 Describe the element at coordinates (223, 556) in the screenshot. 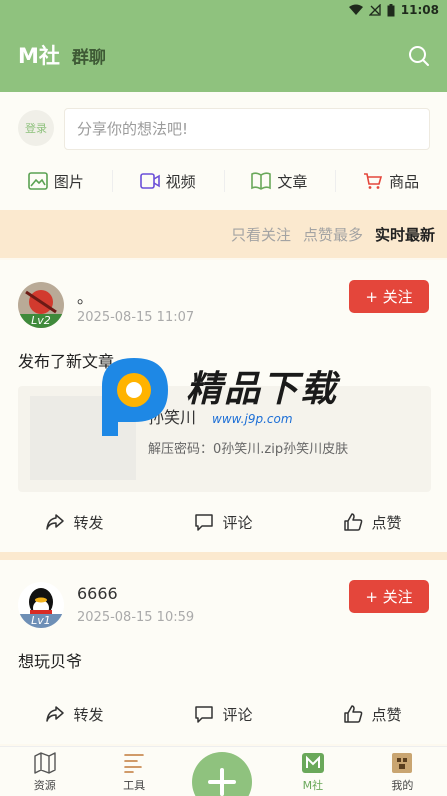

I see `post-separator` at that location.